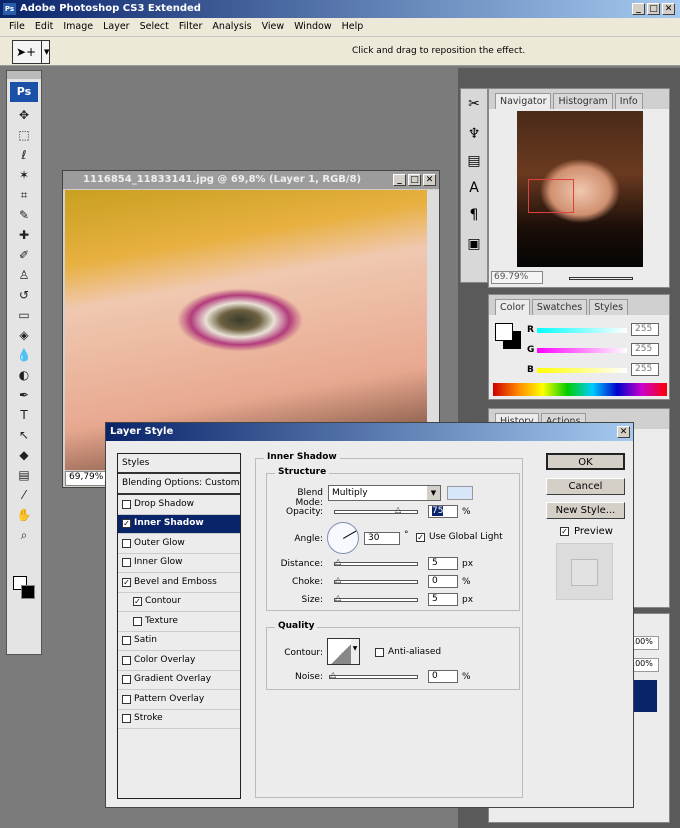 Image resolution: width=680 pixels, height=828 pixels. What do you see at coordinates (24, 135) in the screenshot?
I see `marquee-icon: ⬚` at bounding box center [24, 135].